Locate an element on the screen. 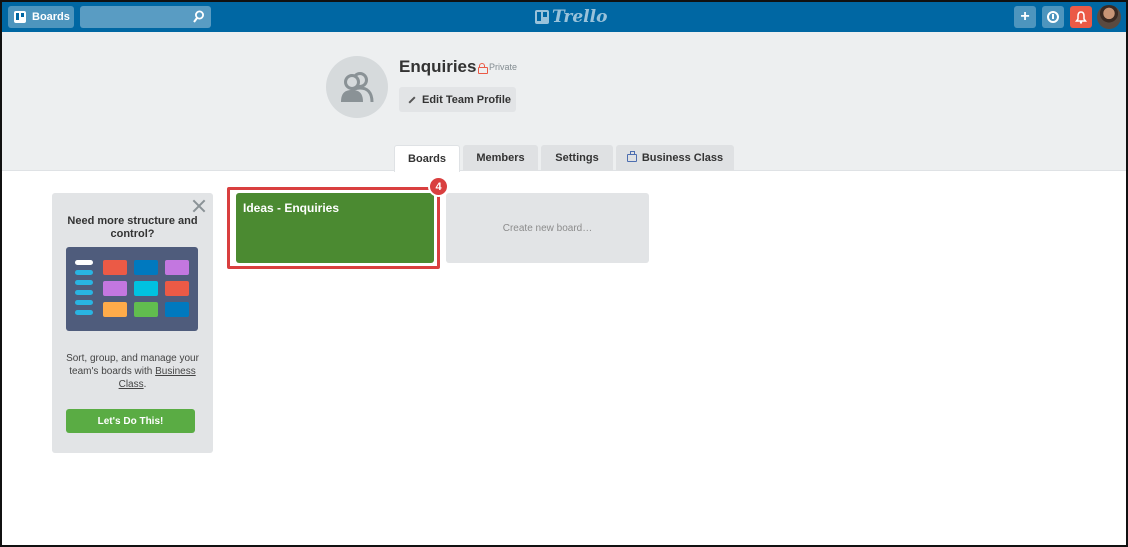 This screenshot has width=1128, height=547. pencil-icon is located at coordinates (412, 99).